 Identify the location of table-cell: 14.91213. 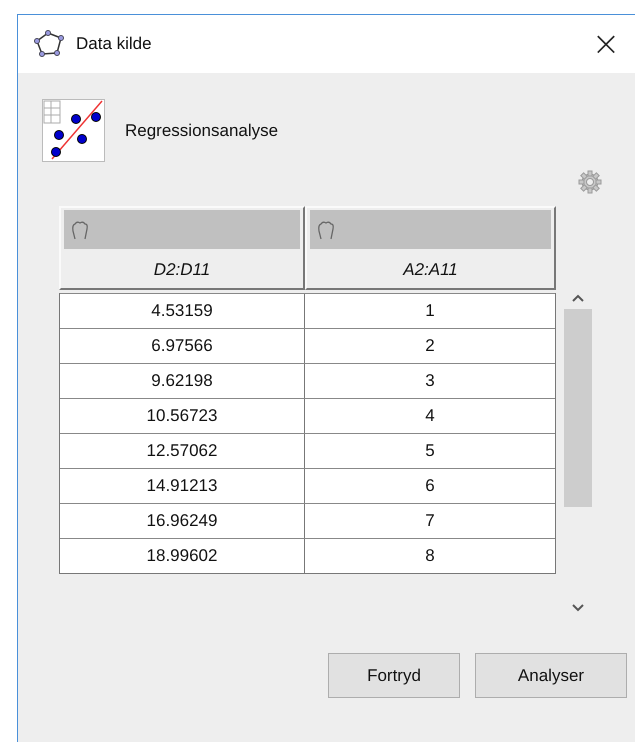
(182, 486).